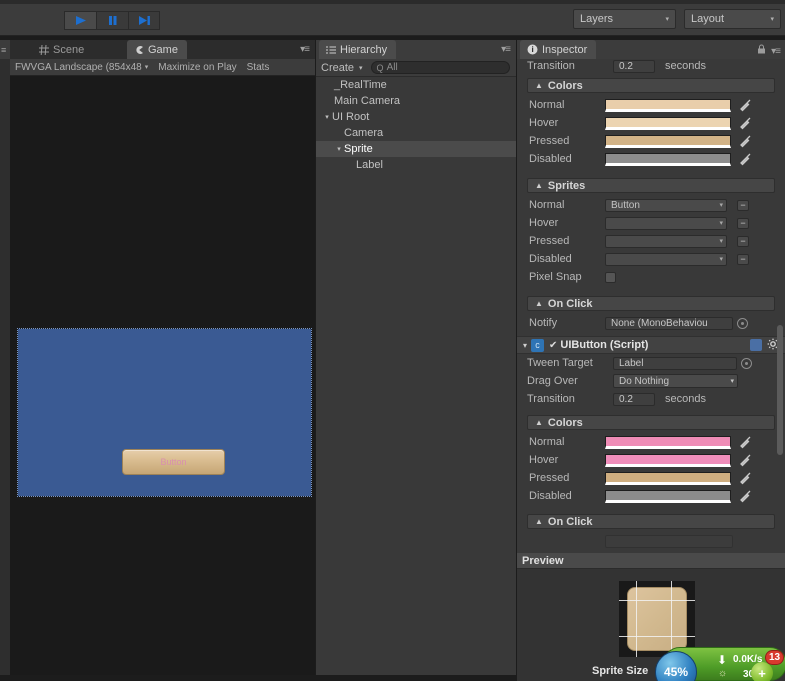 The width and height of the screenshot is (785, 681). Describe the element at coordinates (743, 259) in the screenshot. I see `sprite-remove-button-disabled: −` at that location.